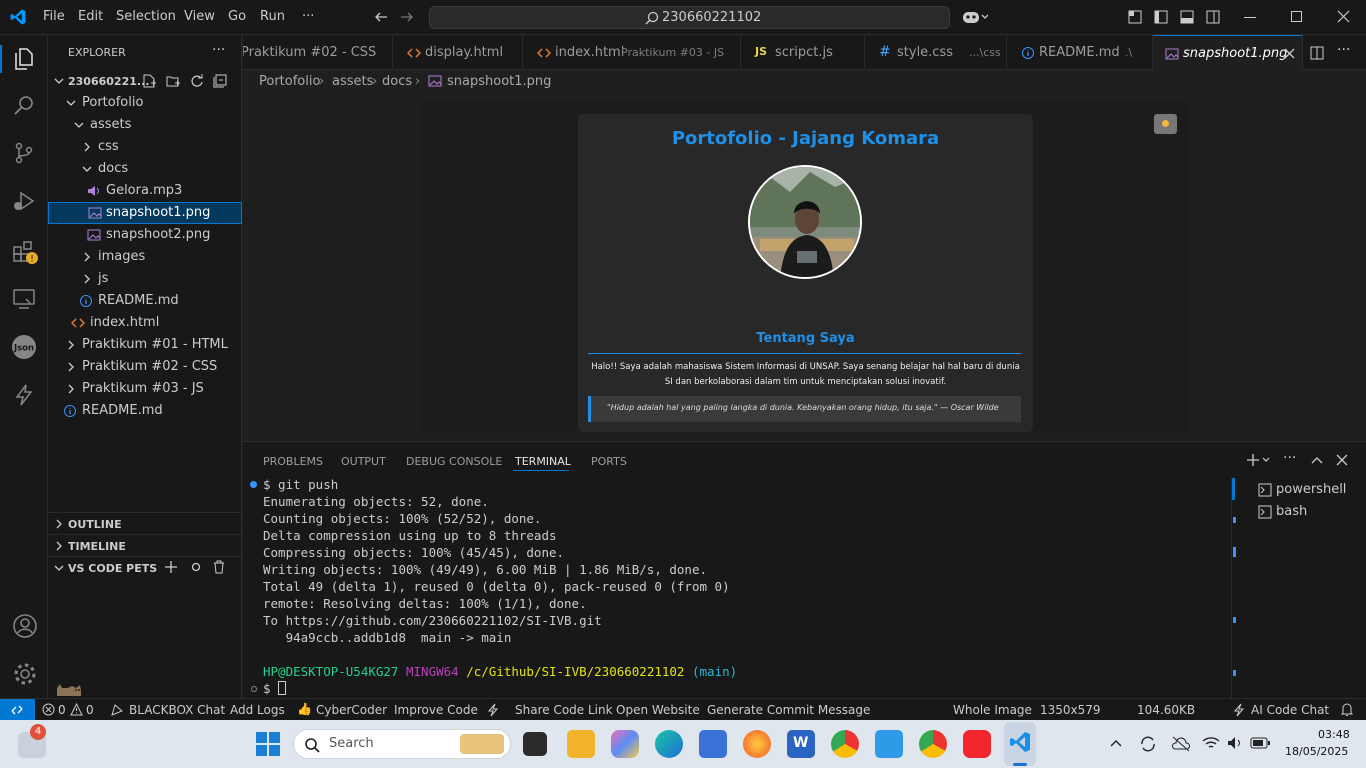 The width and height of the screenshot is (1366, 768). I want to click on tab-praktikum-02-css: Praktikum #02 - CSS, so click(318, 52).